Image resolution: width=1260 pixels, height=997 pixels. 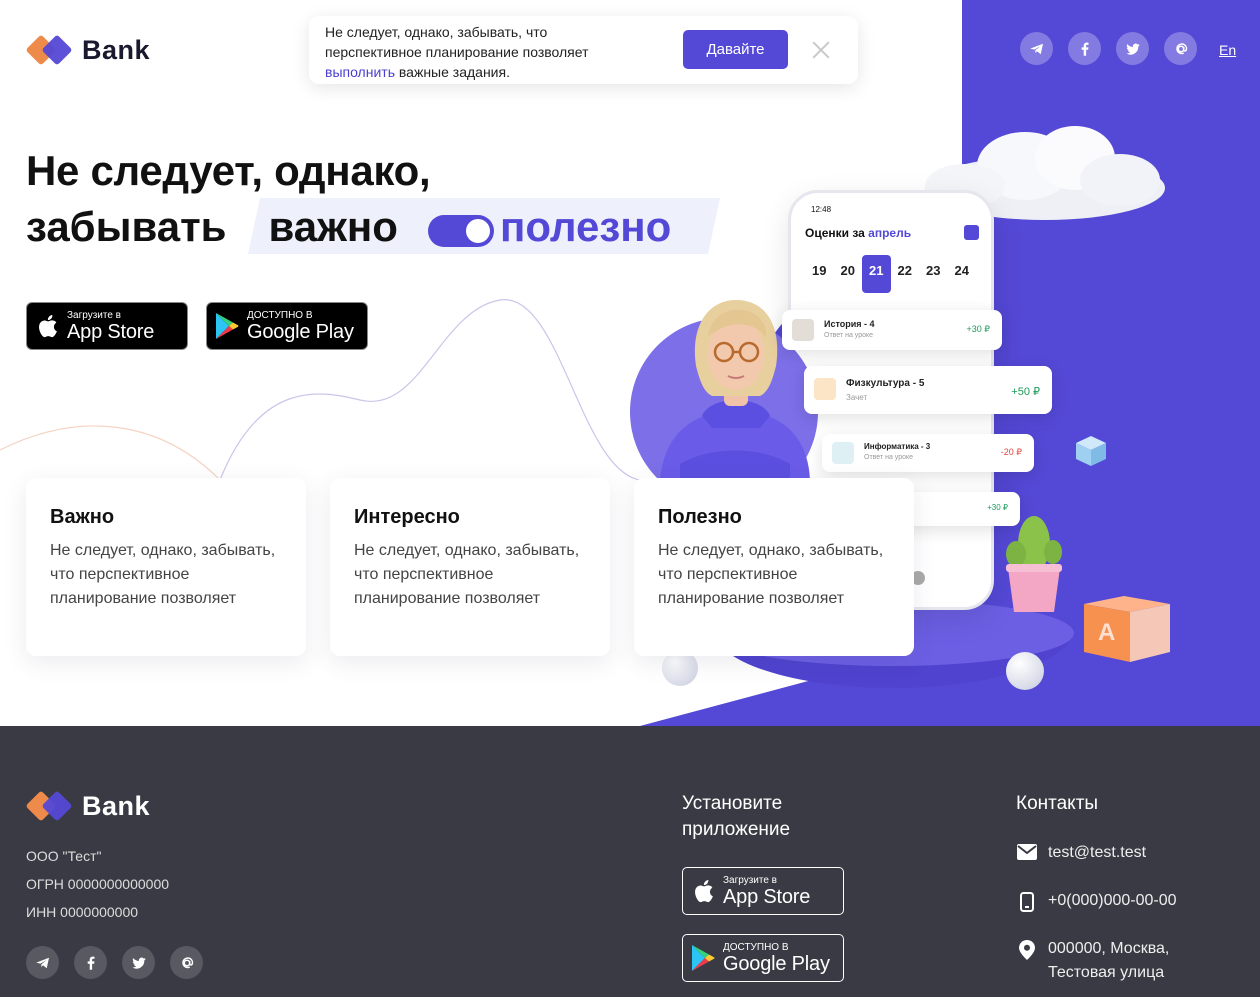 I want to click on logo: Bank, so click(x=88, y=50).